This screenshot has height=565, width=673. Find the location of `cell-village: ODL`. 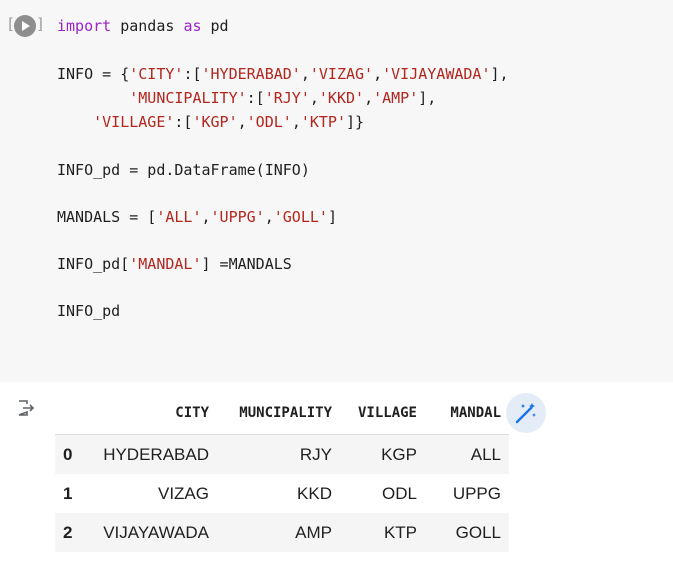

cell-village: ODL is located at coordinates (382, 493).